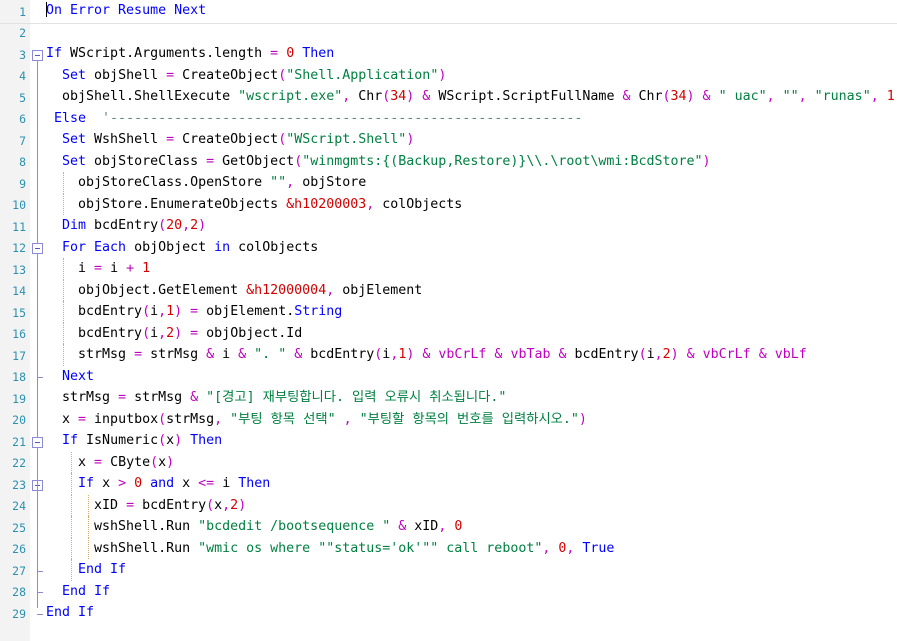  I want to click on line-number: 16, so click(19, 334).